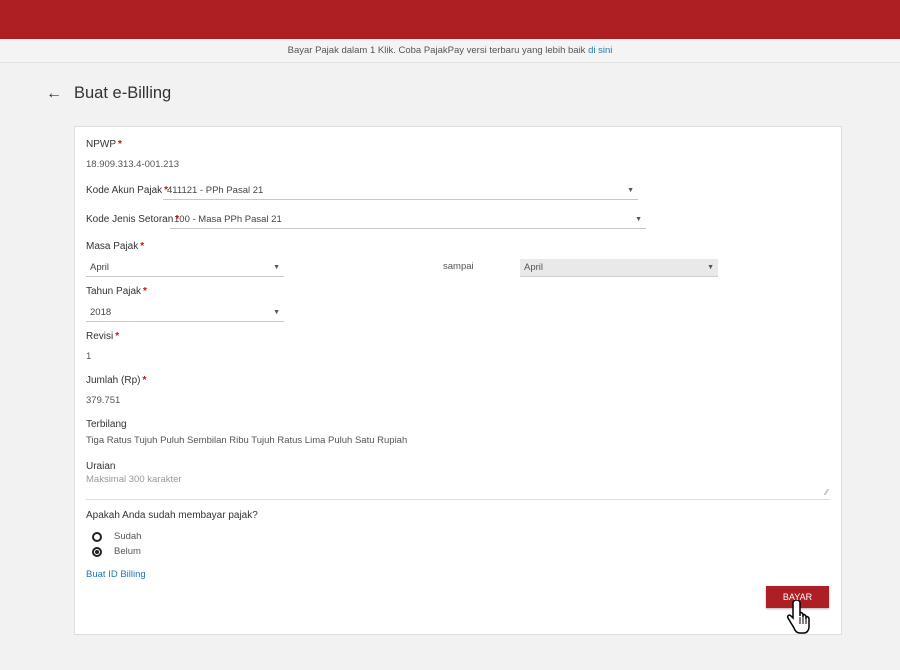 This screenshot has width=900, height=670. Describe the element at coordinates (172, 515) in the screenshot. I see `paid-question: Apakah Anda sudah membayar pajak?` at that location.